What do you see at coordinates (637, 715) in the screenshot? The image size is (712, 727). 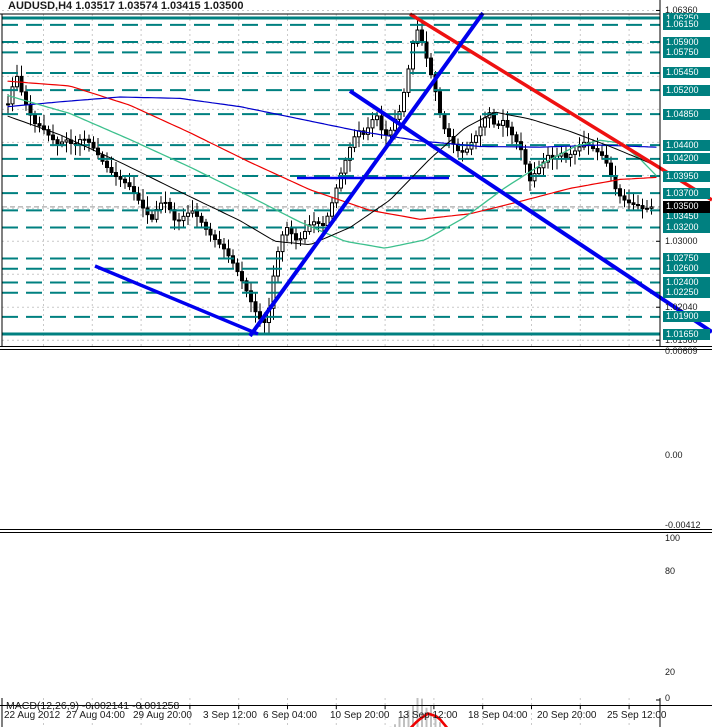 I see `time-axis-label: 25 Sep 12:00` at bounding box center [637, 715].